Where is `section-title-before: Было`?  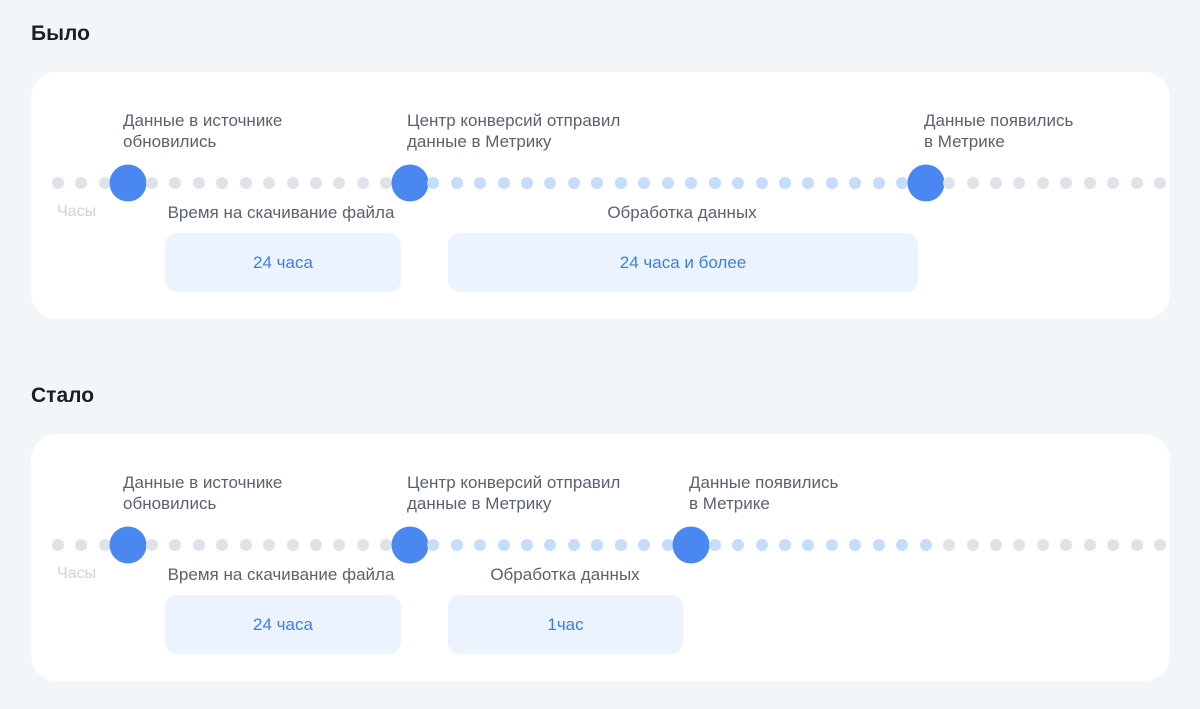
section-title-before: Было is located at coordinates (60, 33).